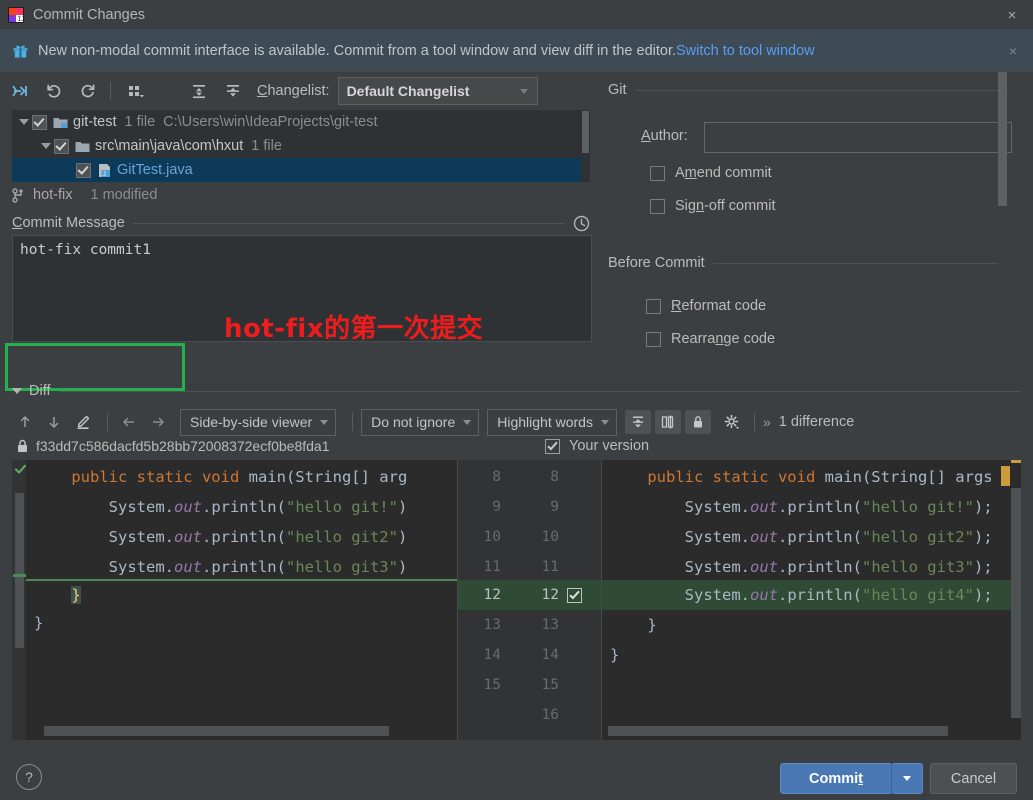 The width and height of the screenshot is (1033, 800). I want to click on table-row: J GitTest.java, so click(301, 170).